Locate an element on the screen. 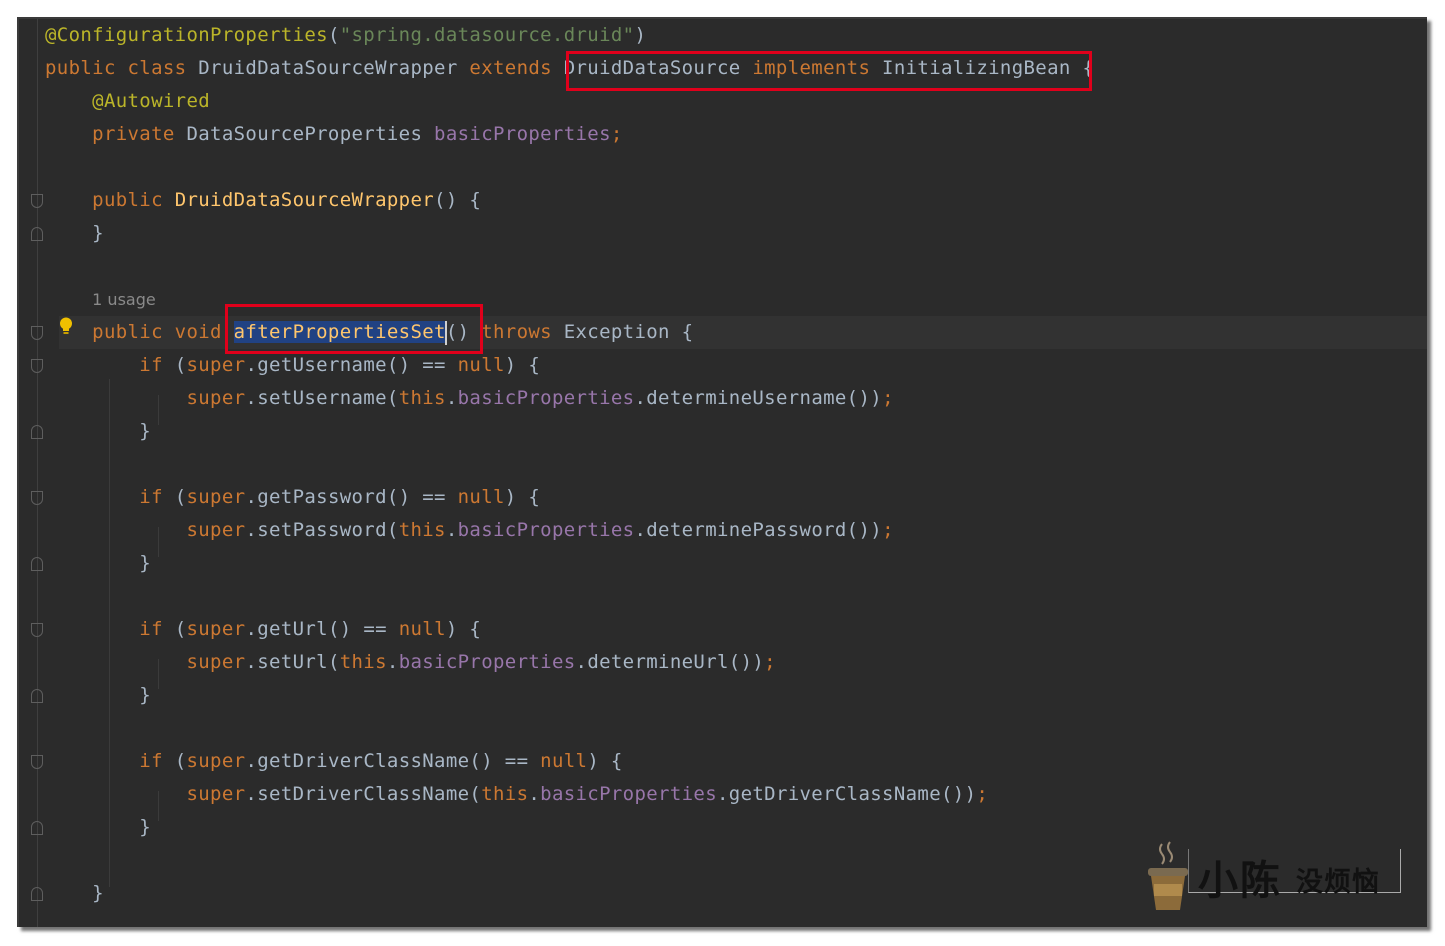  code-line: 1 usage is located at coordinates (100, 299).